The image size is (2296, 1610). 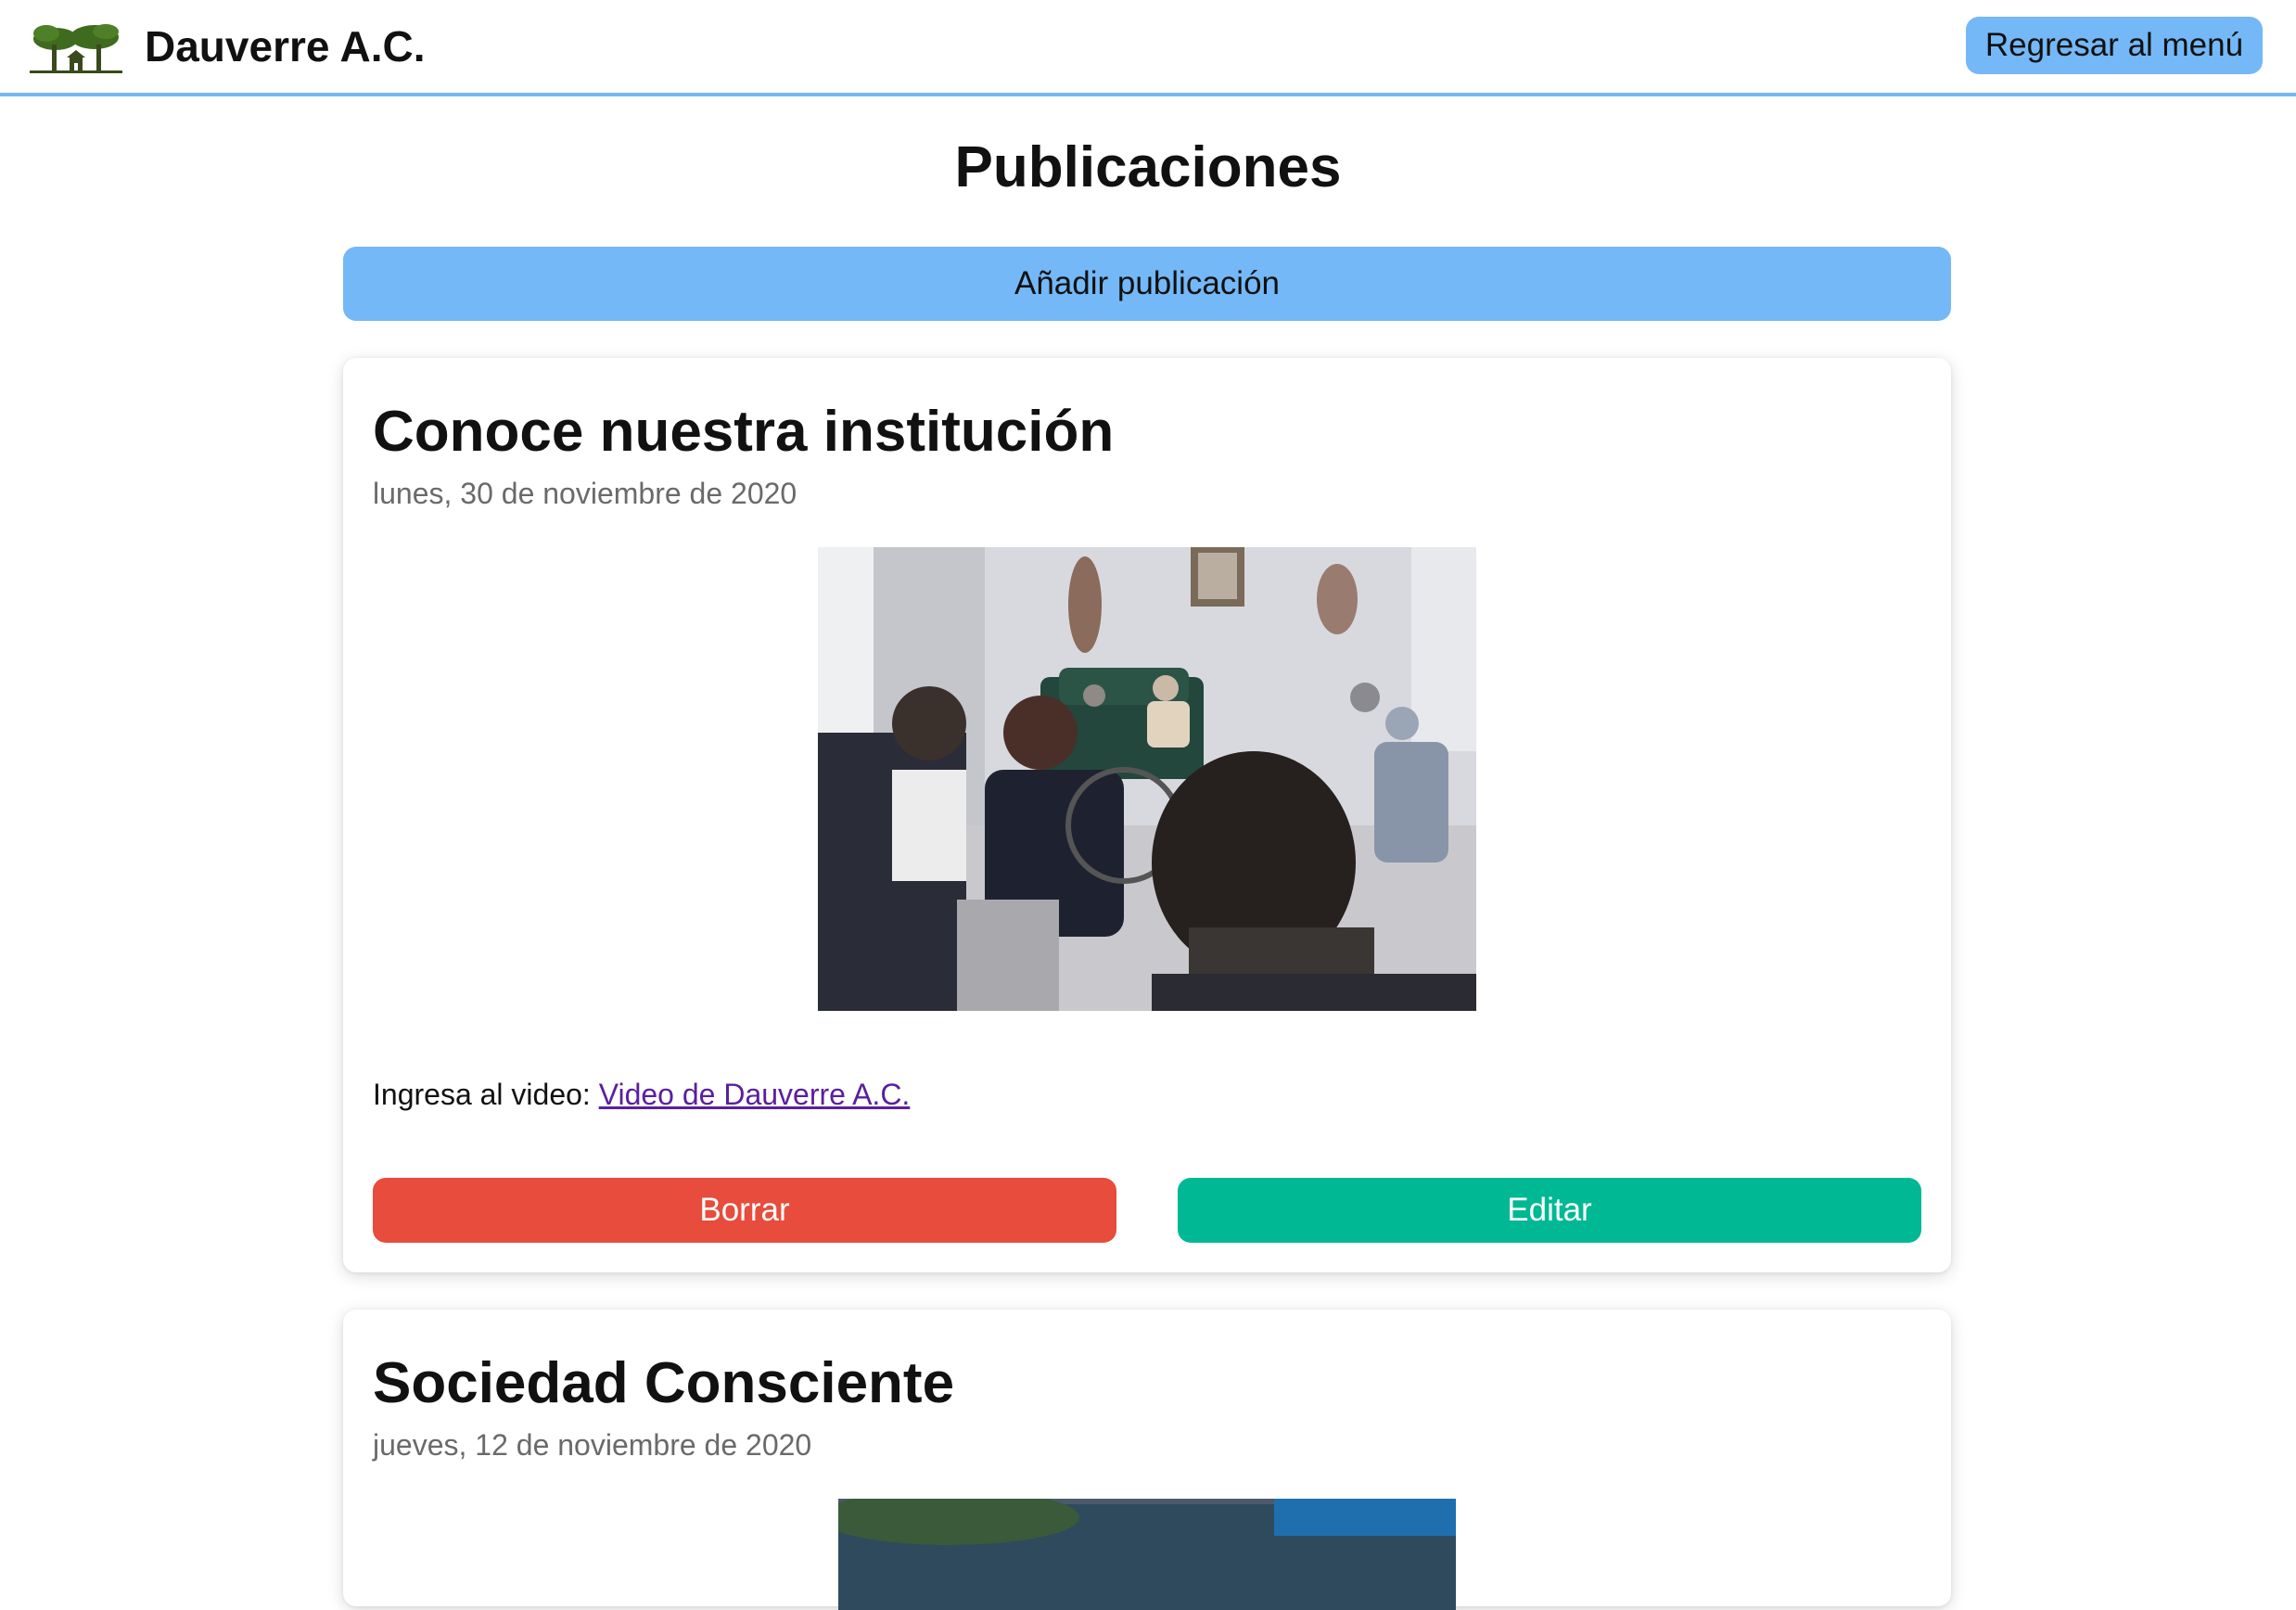 I want to click on brand-name: Dauverre A.C., so click(x=285, y=46).